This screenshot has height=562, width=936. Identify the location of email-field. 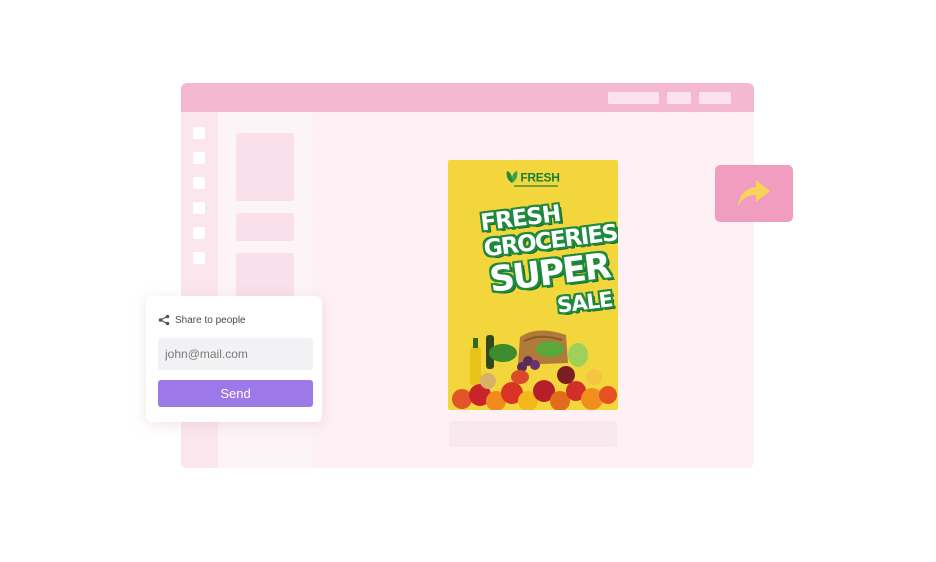
(235, 354).